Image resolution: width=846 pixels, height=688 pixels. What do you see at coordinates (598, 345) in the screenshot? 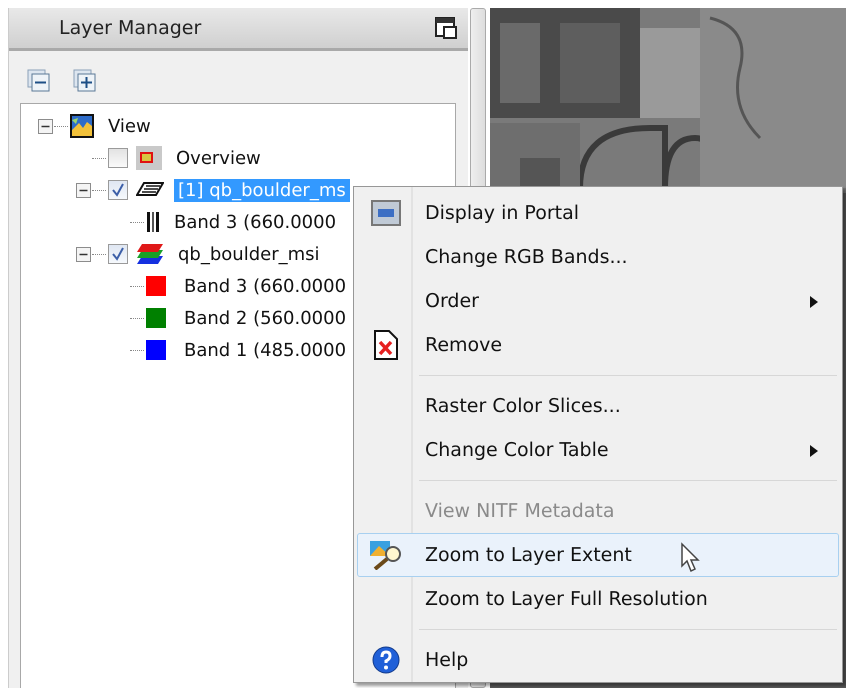
I see `menu-item: Remove` at bounding box center [598, 345].